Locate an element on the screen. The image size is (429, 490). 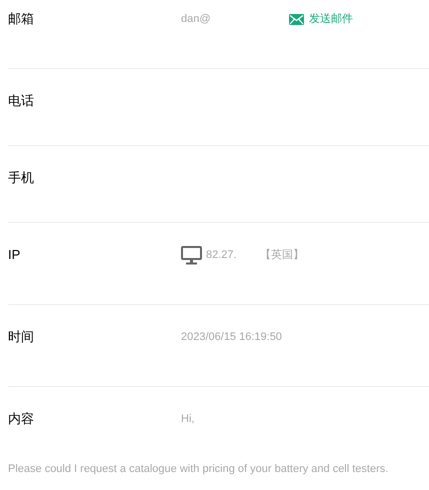
envelope-icon is located at coordinates (296, 19).